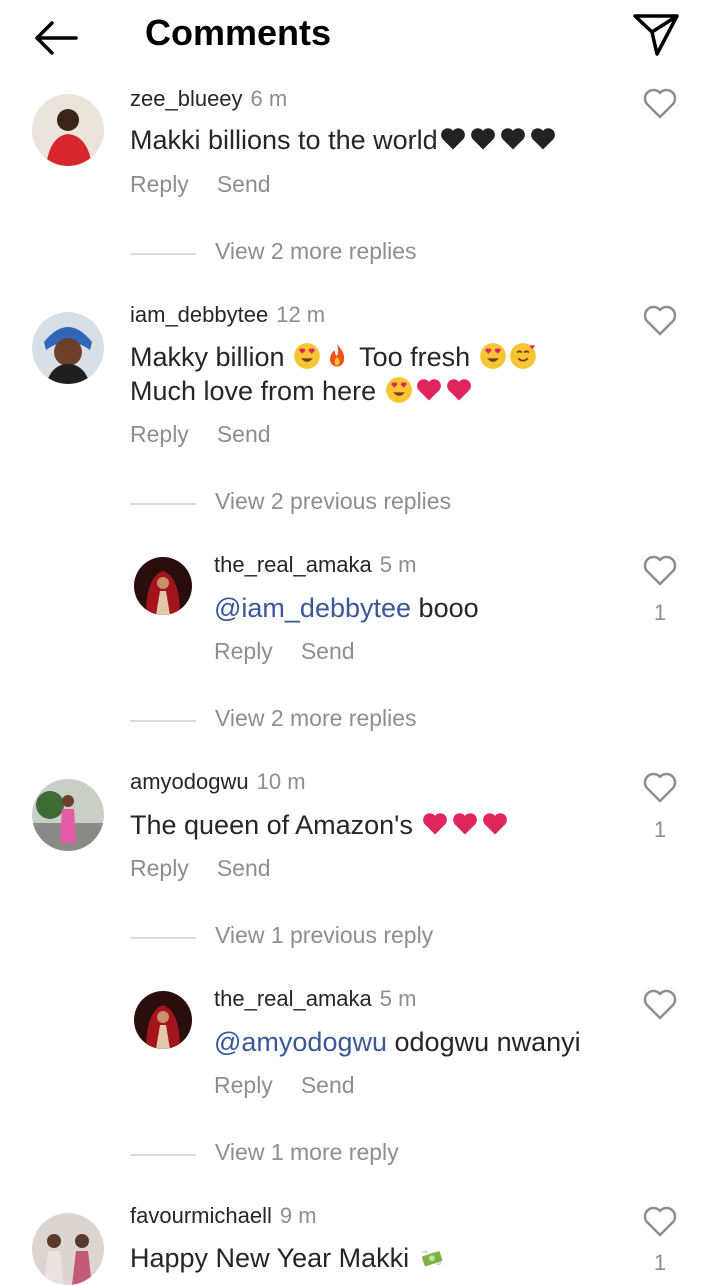 This screenshot has height=1285, width=720. Describe the element at coordinates (281, 781) in the screenshot. I see `comment-timestamp: 10 m` at that location.